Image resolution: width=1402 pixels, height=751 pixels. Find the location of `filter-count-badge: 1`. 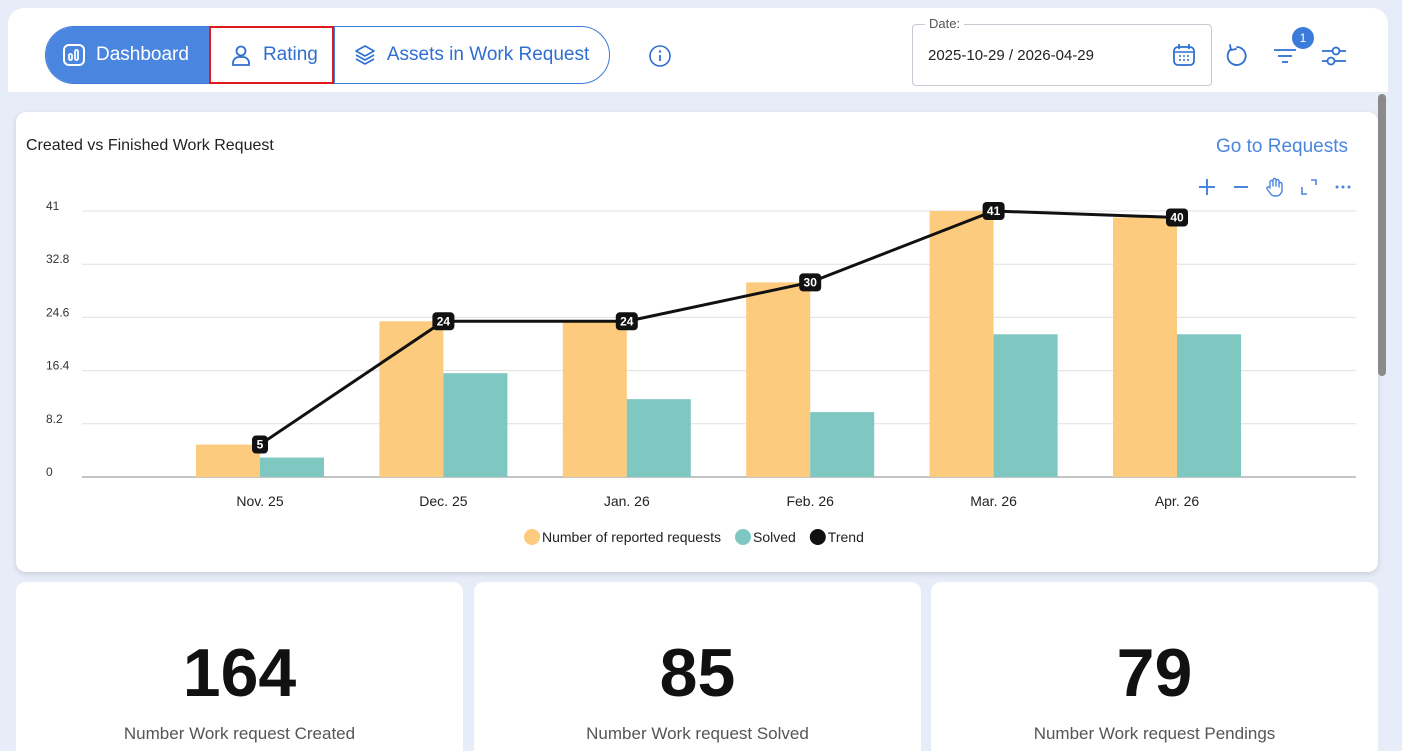

filter-count-badge: 1 is located at coordinates (1303, 38).